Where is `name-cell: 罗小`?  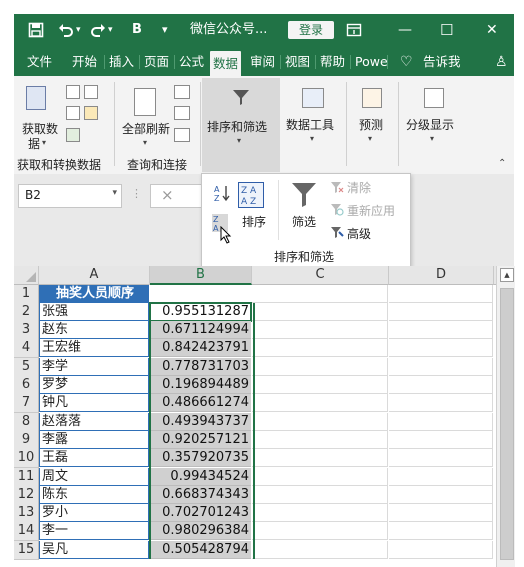
name-cell: 罗小 is located at coordinates (94, 513).